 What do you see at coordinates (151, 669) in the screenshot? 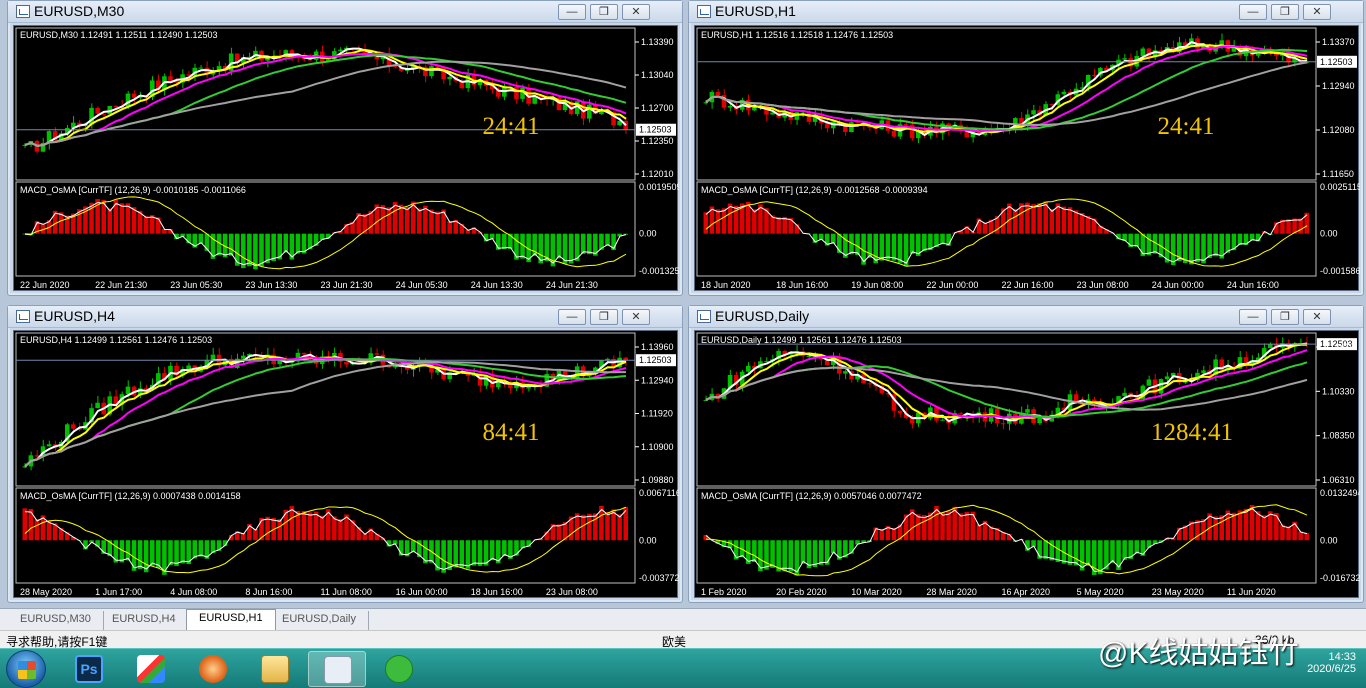
I see `taskbar-paint` at bounding box center [151, 669].